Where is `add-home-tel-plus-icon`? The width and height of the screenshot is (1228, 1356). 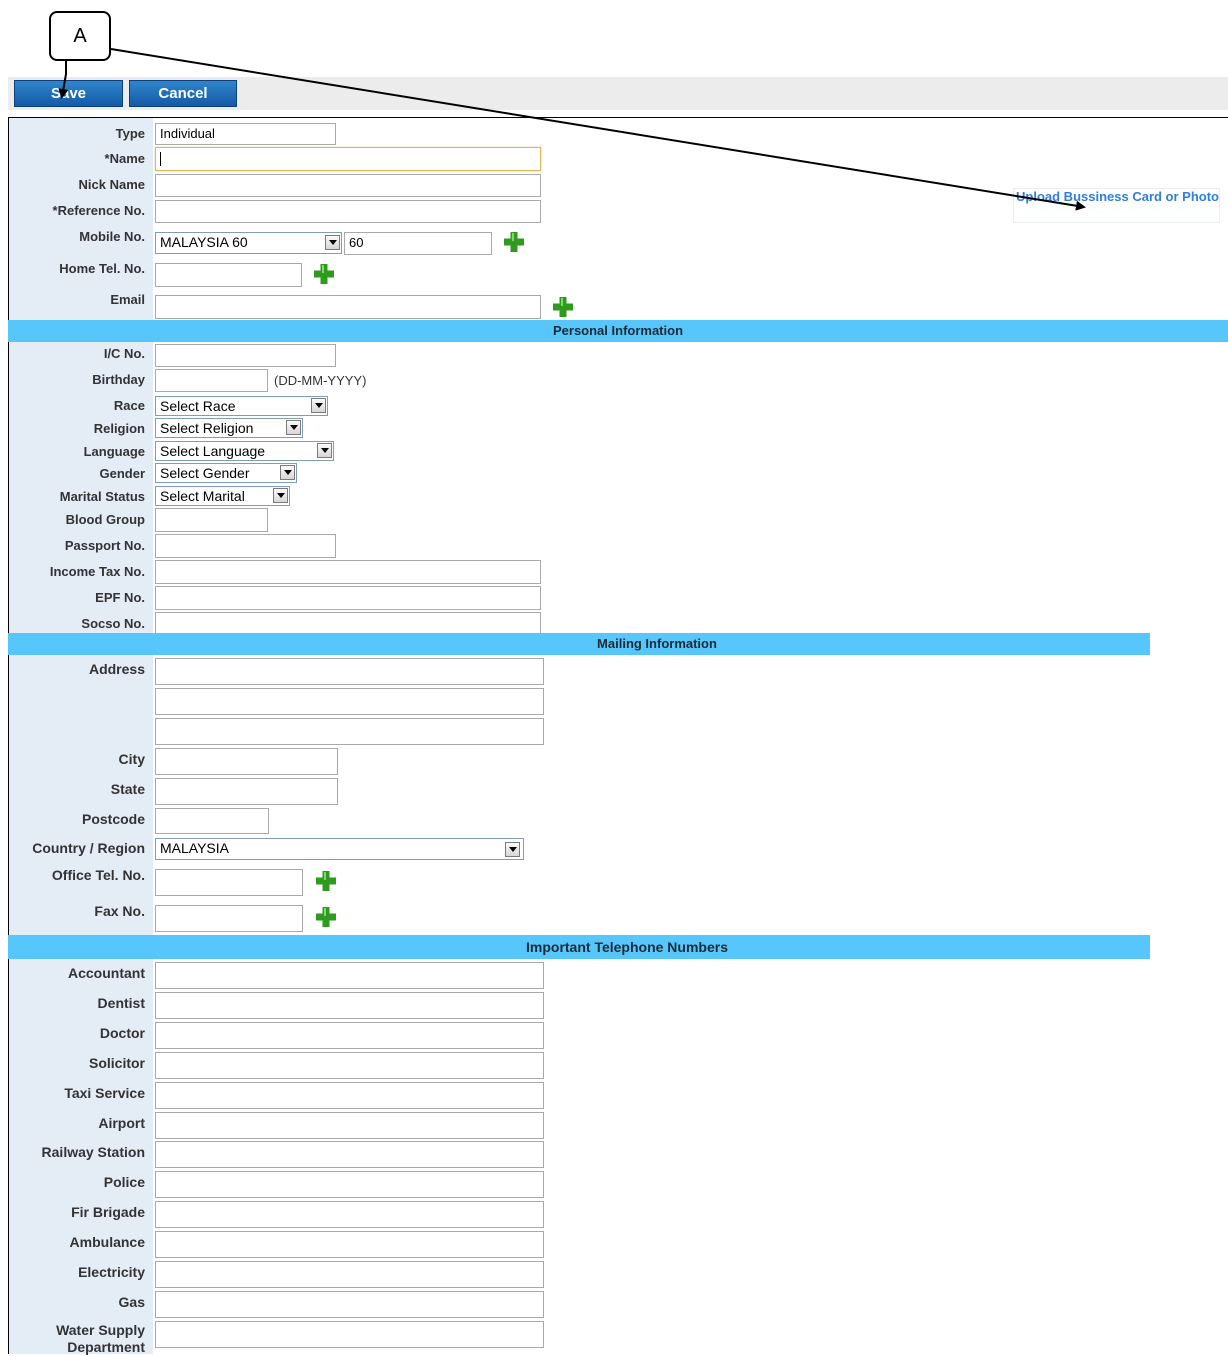
add-home-tel-plus-icon is located at coordinates (324, 274).